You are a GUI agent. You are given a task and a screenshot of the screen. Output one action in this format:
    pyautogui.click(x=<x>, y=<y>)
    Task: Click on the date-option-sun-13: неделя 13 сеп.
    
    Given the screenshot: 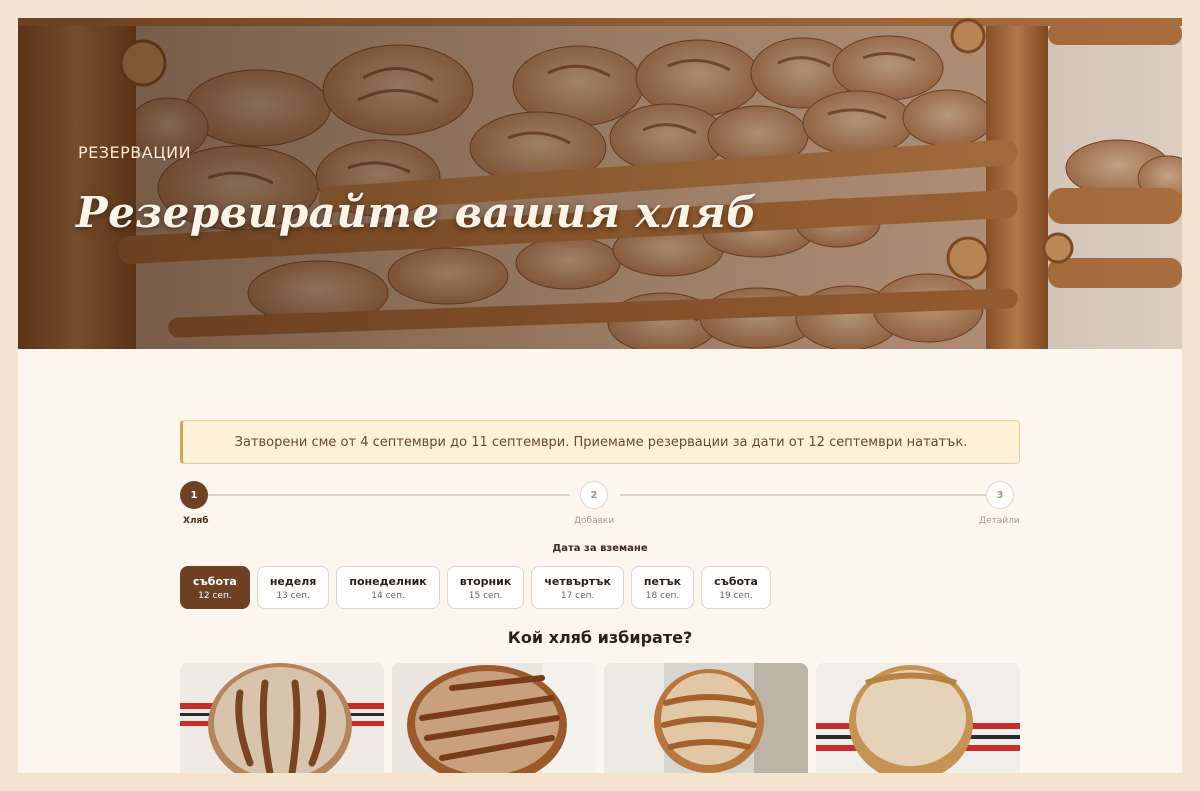 What is the action you would take?
    pyautogui.click(x=293, y=587)
    